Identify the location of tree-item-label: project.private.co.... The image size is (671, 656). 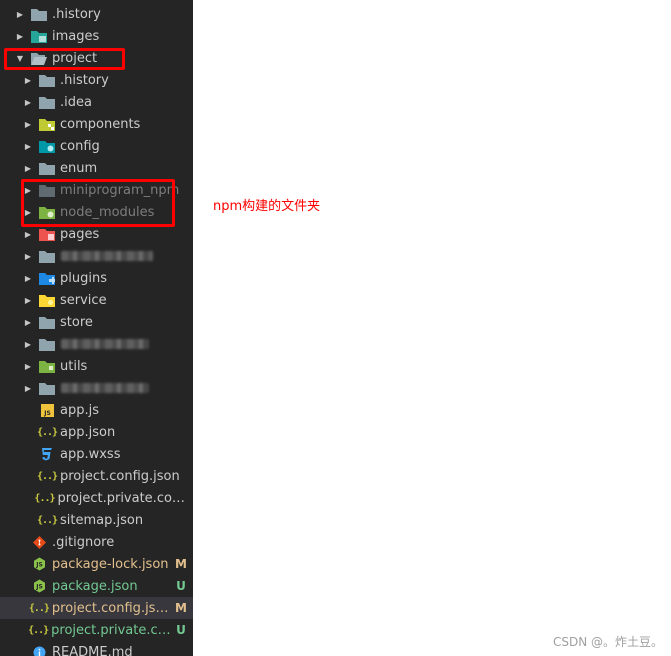
(111, 630).